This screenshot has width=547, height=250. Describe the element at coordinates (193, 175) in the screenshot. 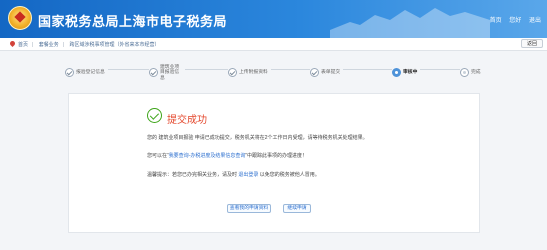

I see `tip-message-prefix: 温馨提示：若您已办完相关业务，请及时` at that location.